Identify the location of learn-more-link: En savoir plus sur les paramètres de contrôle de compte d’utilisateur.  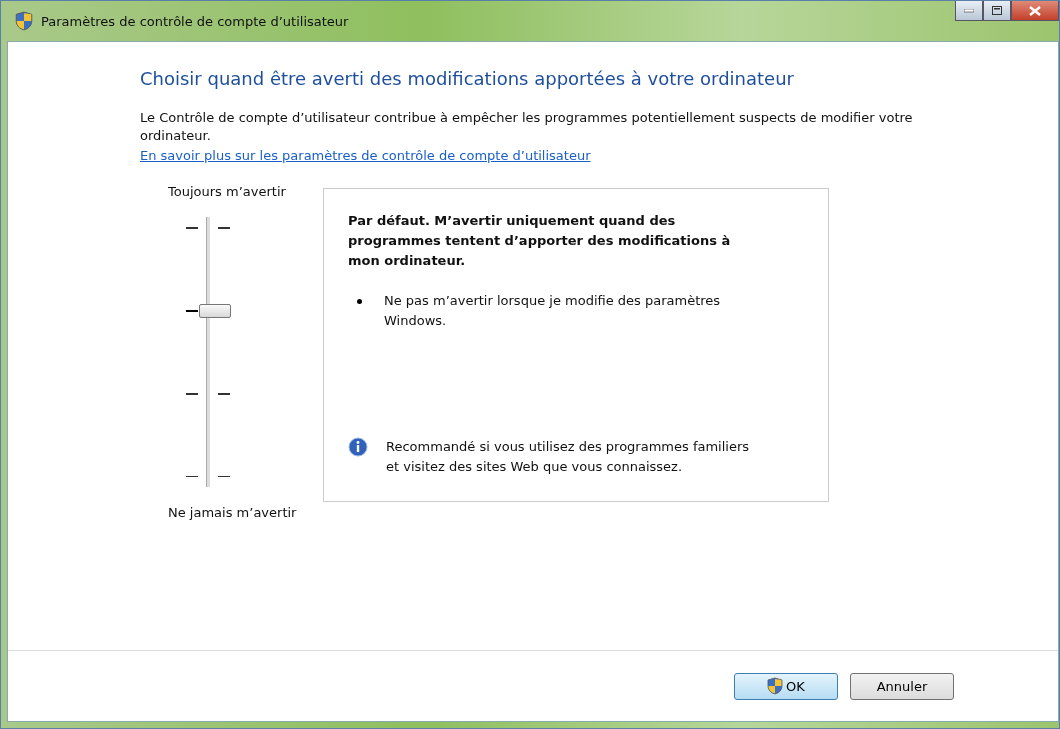
(365, 155).